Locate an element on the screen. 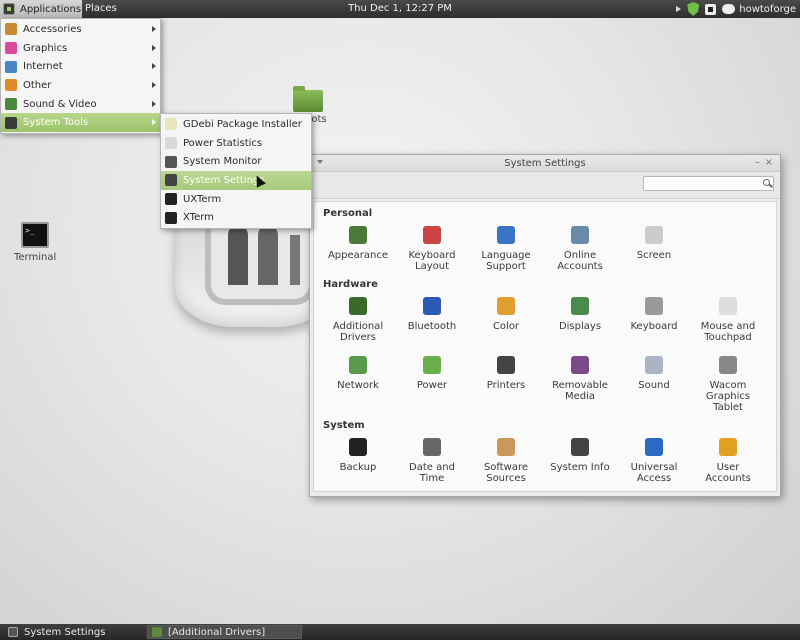 The width and height of the screenshot is (800, 640). settings-item-network: Network is located at coordinates (358, 373).